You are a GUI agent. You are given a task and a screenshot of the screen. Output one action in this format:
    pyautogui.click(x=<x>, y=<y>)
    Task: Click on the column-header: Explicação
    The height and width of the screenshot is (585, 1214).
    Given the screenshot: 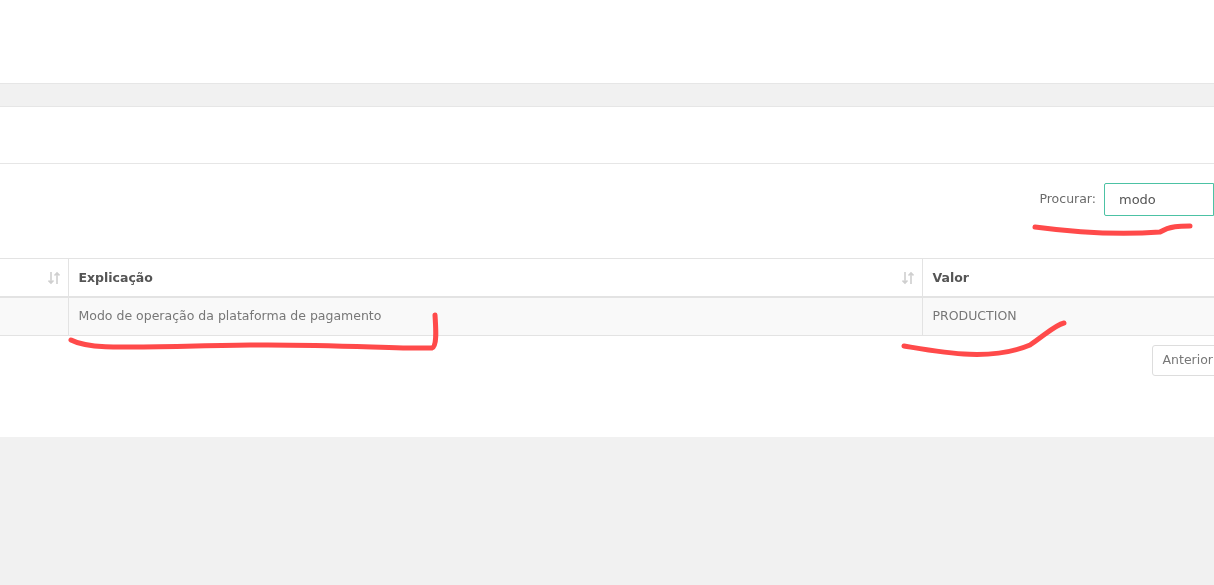 What is the action you would take?
    pyautogui.click(x=495, y=277)
    